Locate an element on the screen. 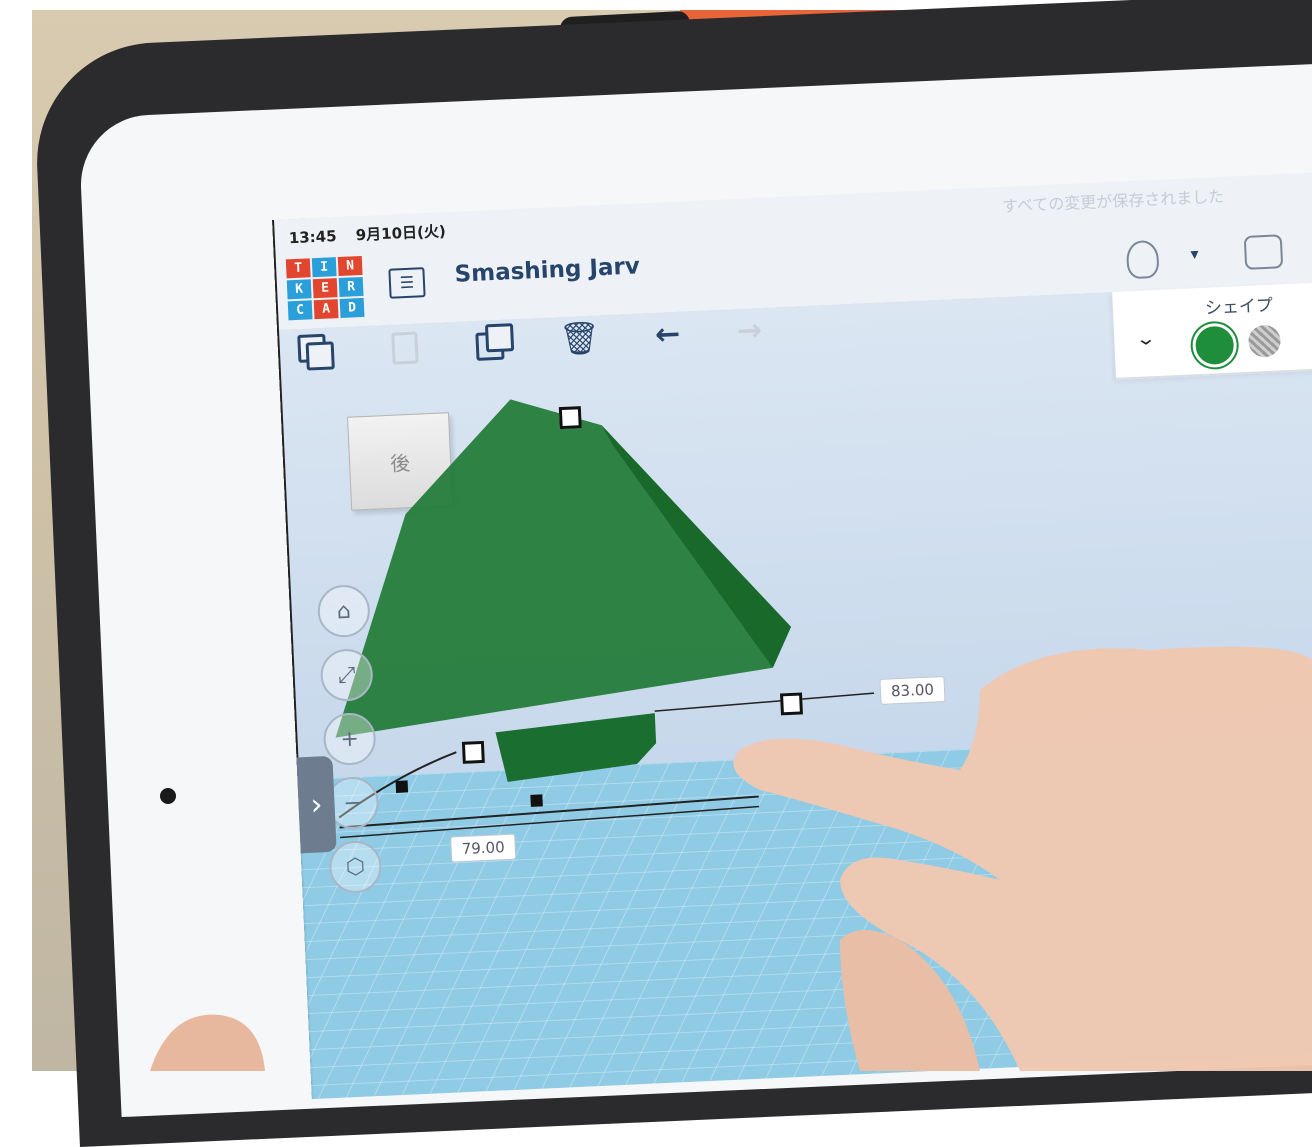 The image size is (1312, 1147). cube-icon: ⬡ is located at coordinates (355, 866).